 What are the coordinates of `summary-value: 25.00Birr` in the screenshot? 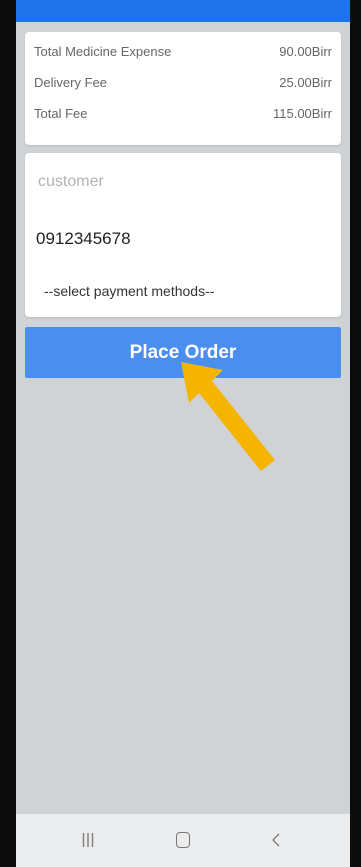 It's located at (305, 82).